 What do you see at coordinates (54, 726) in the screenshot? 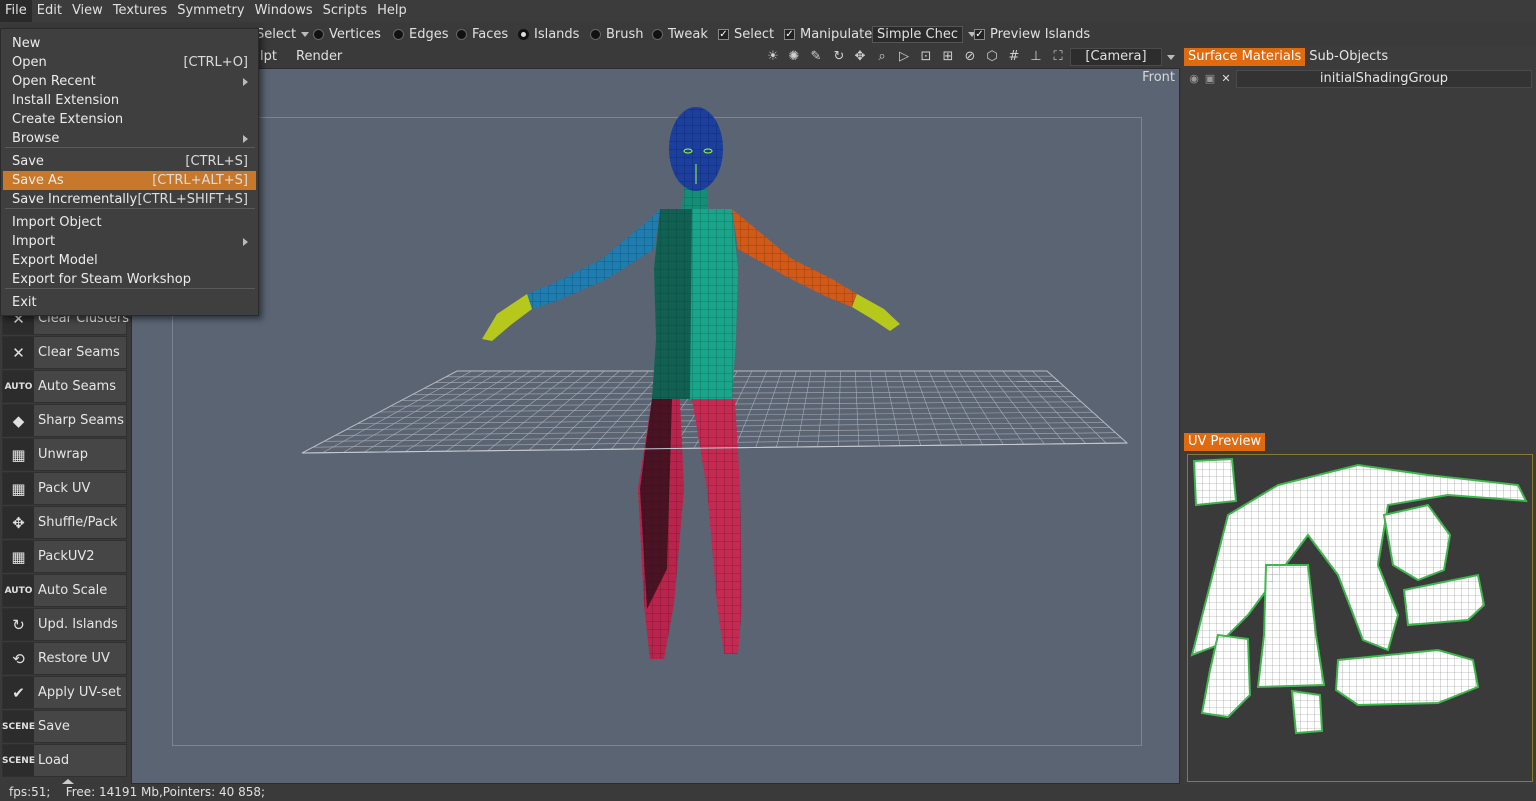
I see `tool-label: Save` at bounding box center [54, 726].